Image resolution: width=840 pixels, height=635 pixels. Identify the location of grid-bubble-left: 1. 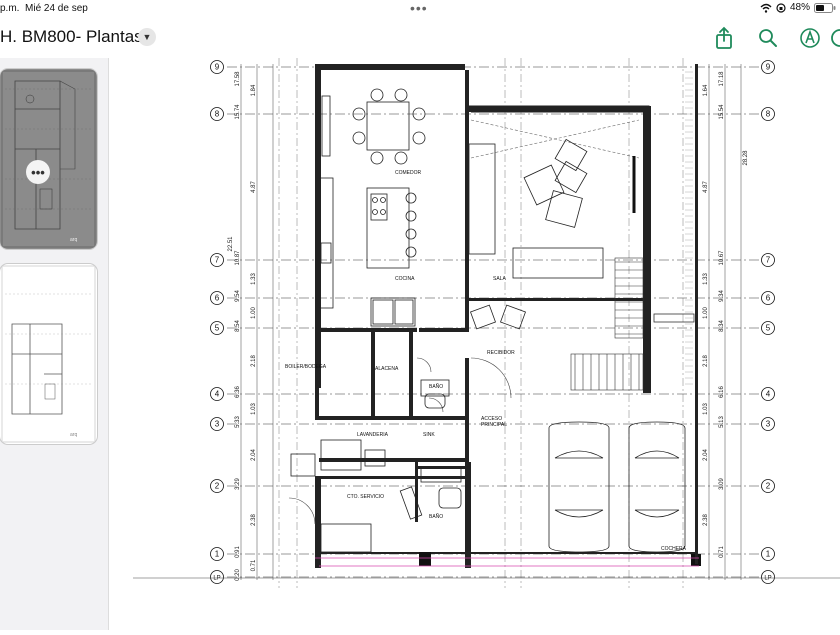
(217, 554).